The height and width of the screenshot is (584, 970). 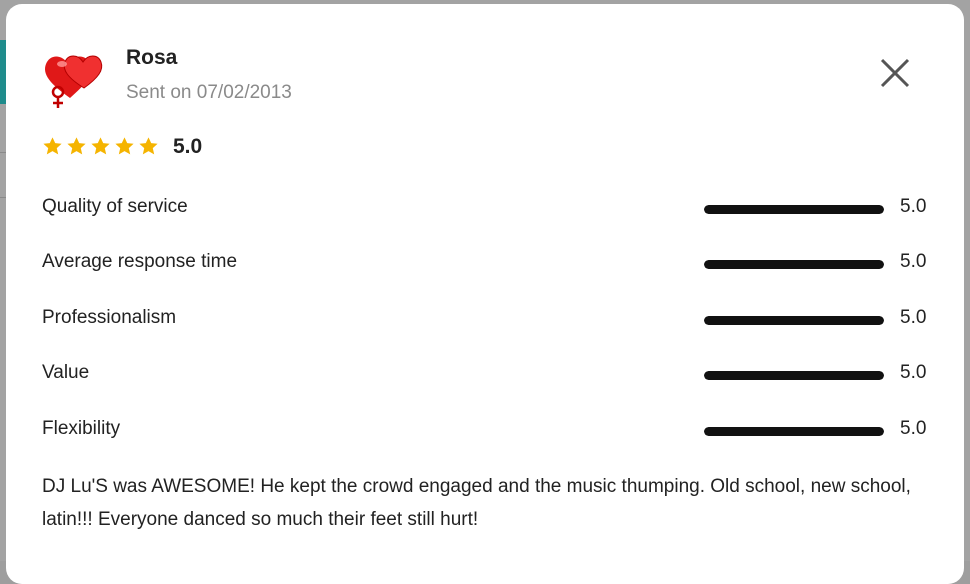 I want to click on rating-label: Flexibility, so click(x=81, y=428).